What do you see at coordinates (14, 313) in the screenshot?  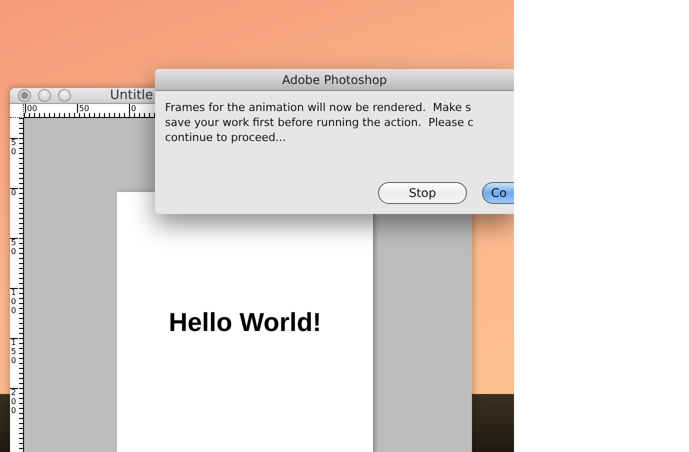 I see `ruler-label: 100` at bounding box center [14, 313].